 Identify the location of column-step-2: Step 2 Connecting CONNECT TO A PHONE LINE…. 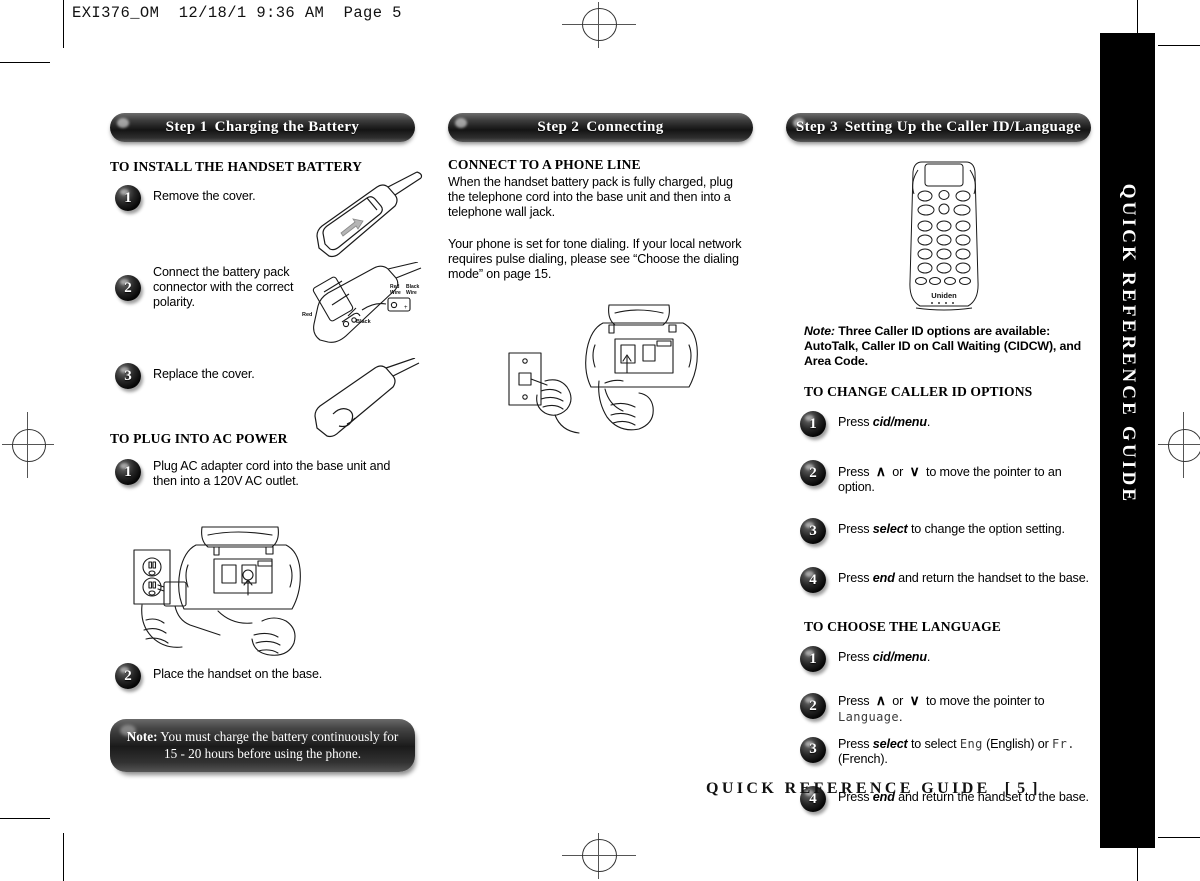
(600, 197).